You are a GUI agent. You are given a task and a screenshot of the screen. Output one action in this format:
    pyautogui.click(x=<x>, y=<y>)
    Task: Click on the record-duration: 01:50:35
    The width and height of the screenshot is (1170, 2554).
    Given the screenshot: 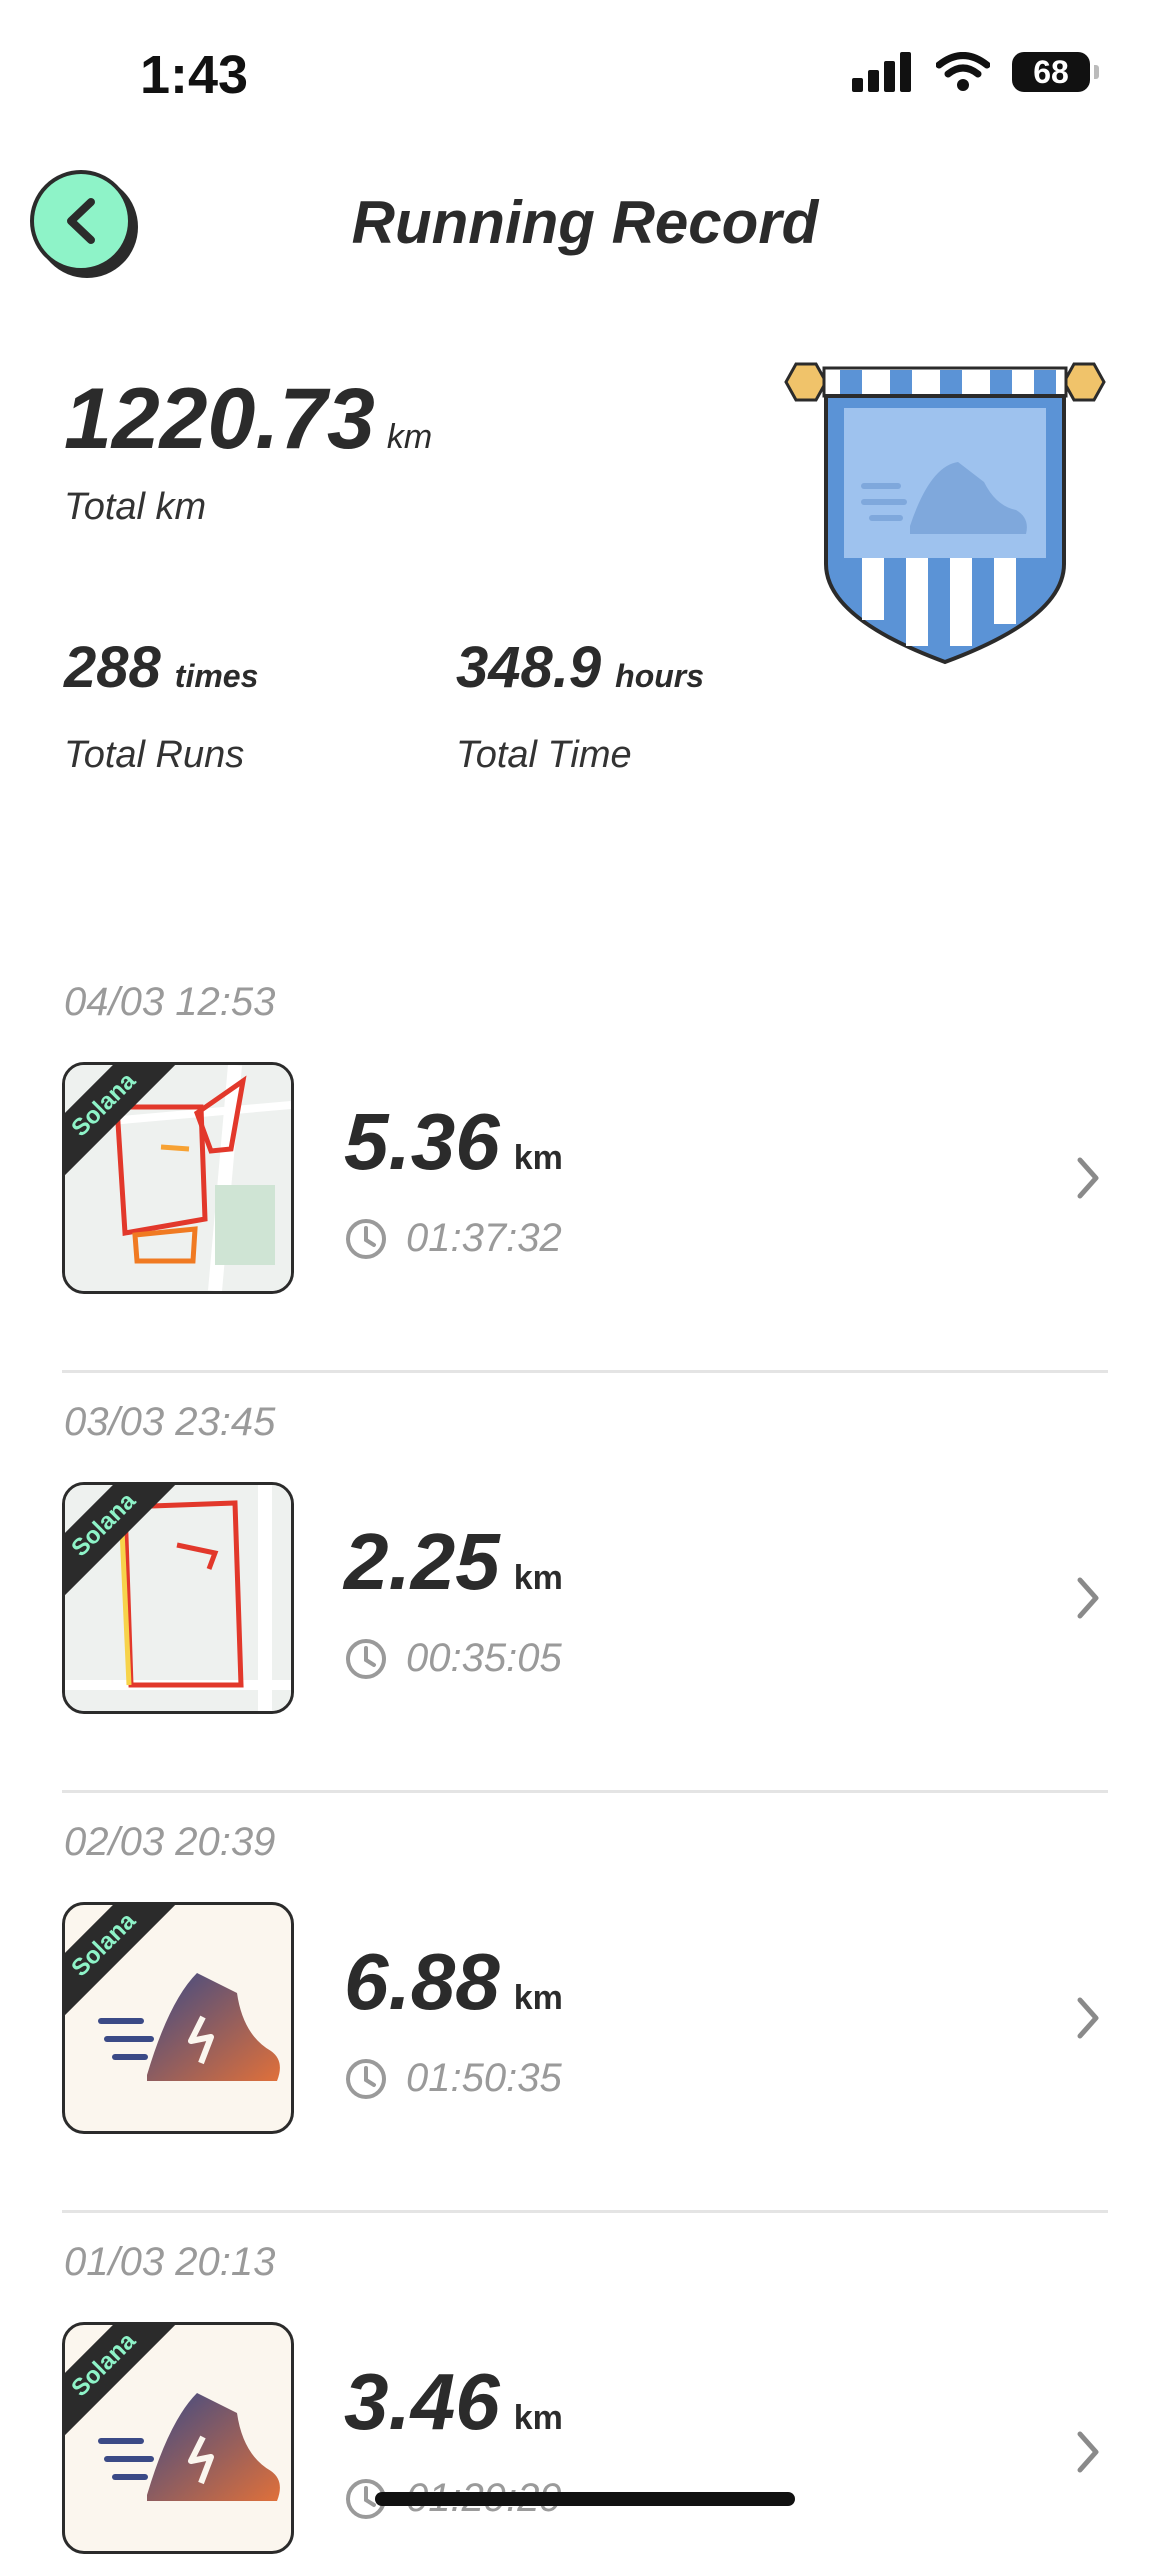 What is the action you would take?
    pyautogui.click(x=453, y=2078)
    